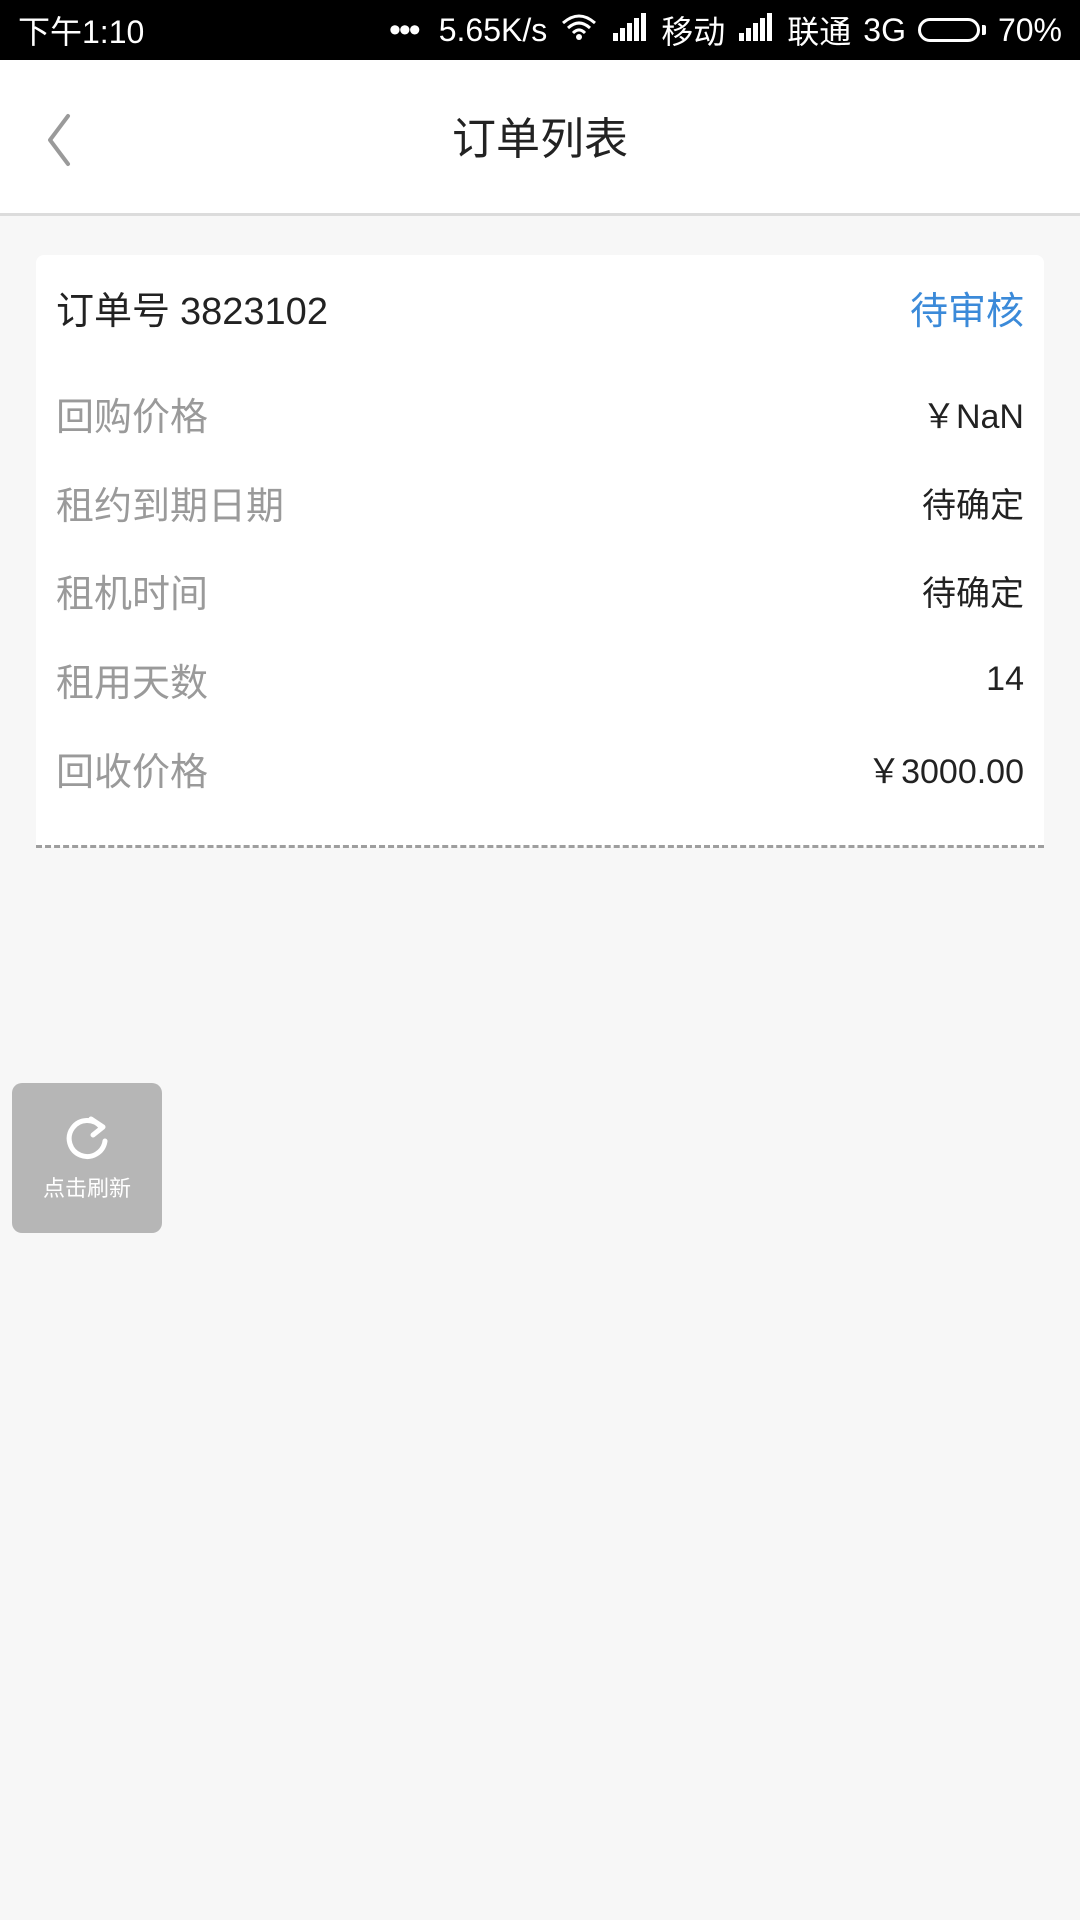  I want to click on notification-dots: •••, so click(405, 29).